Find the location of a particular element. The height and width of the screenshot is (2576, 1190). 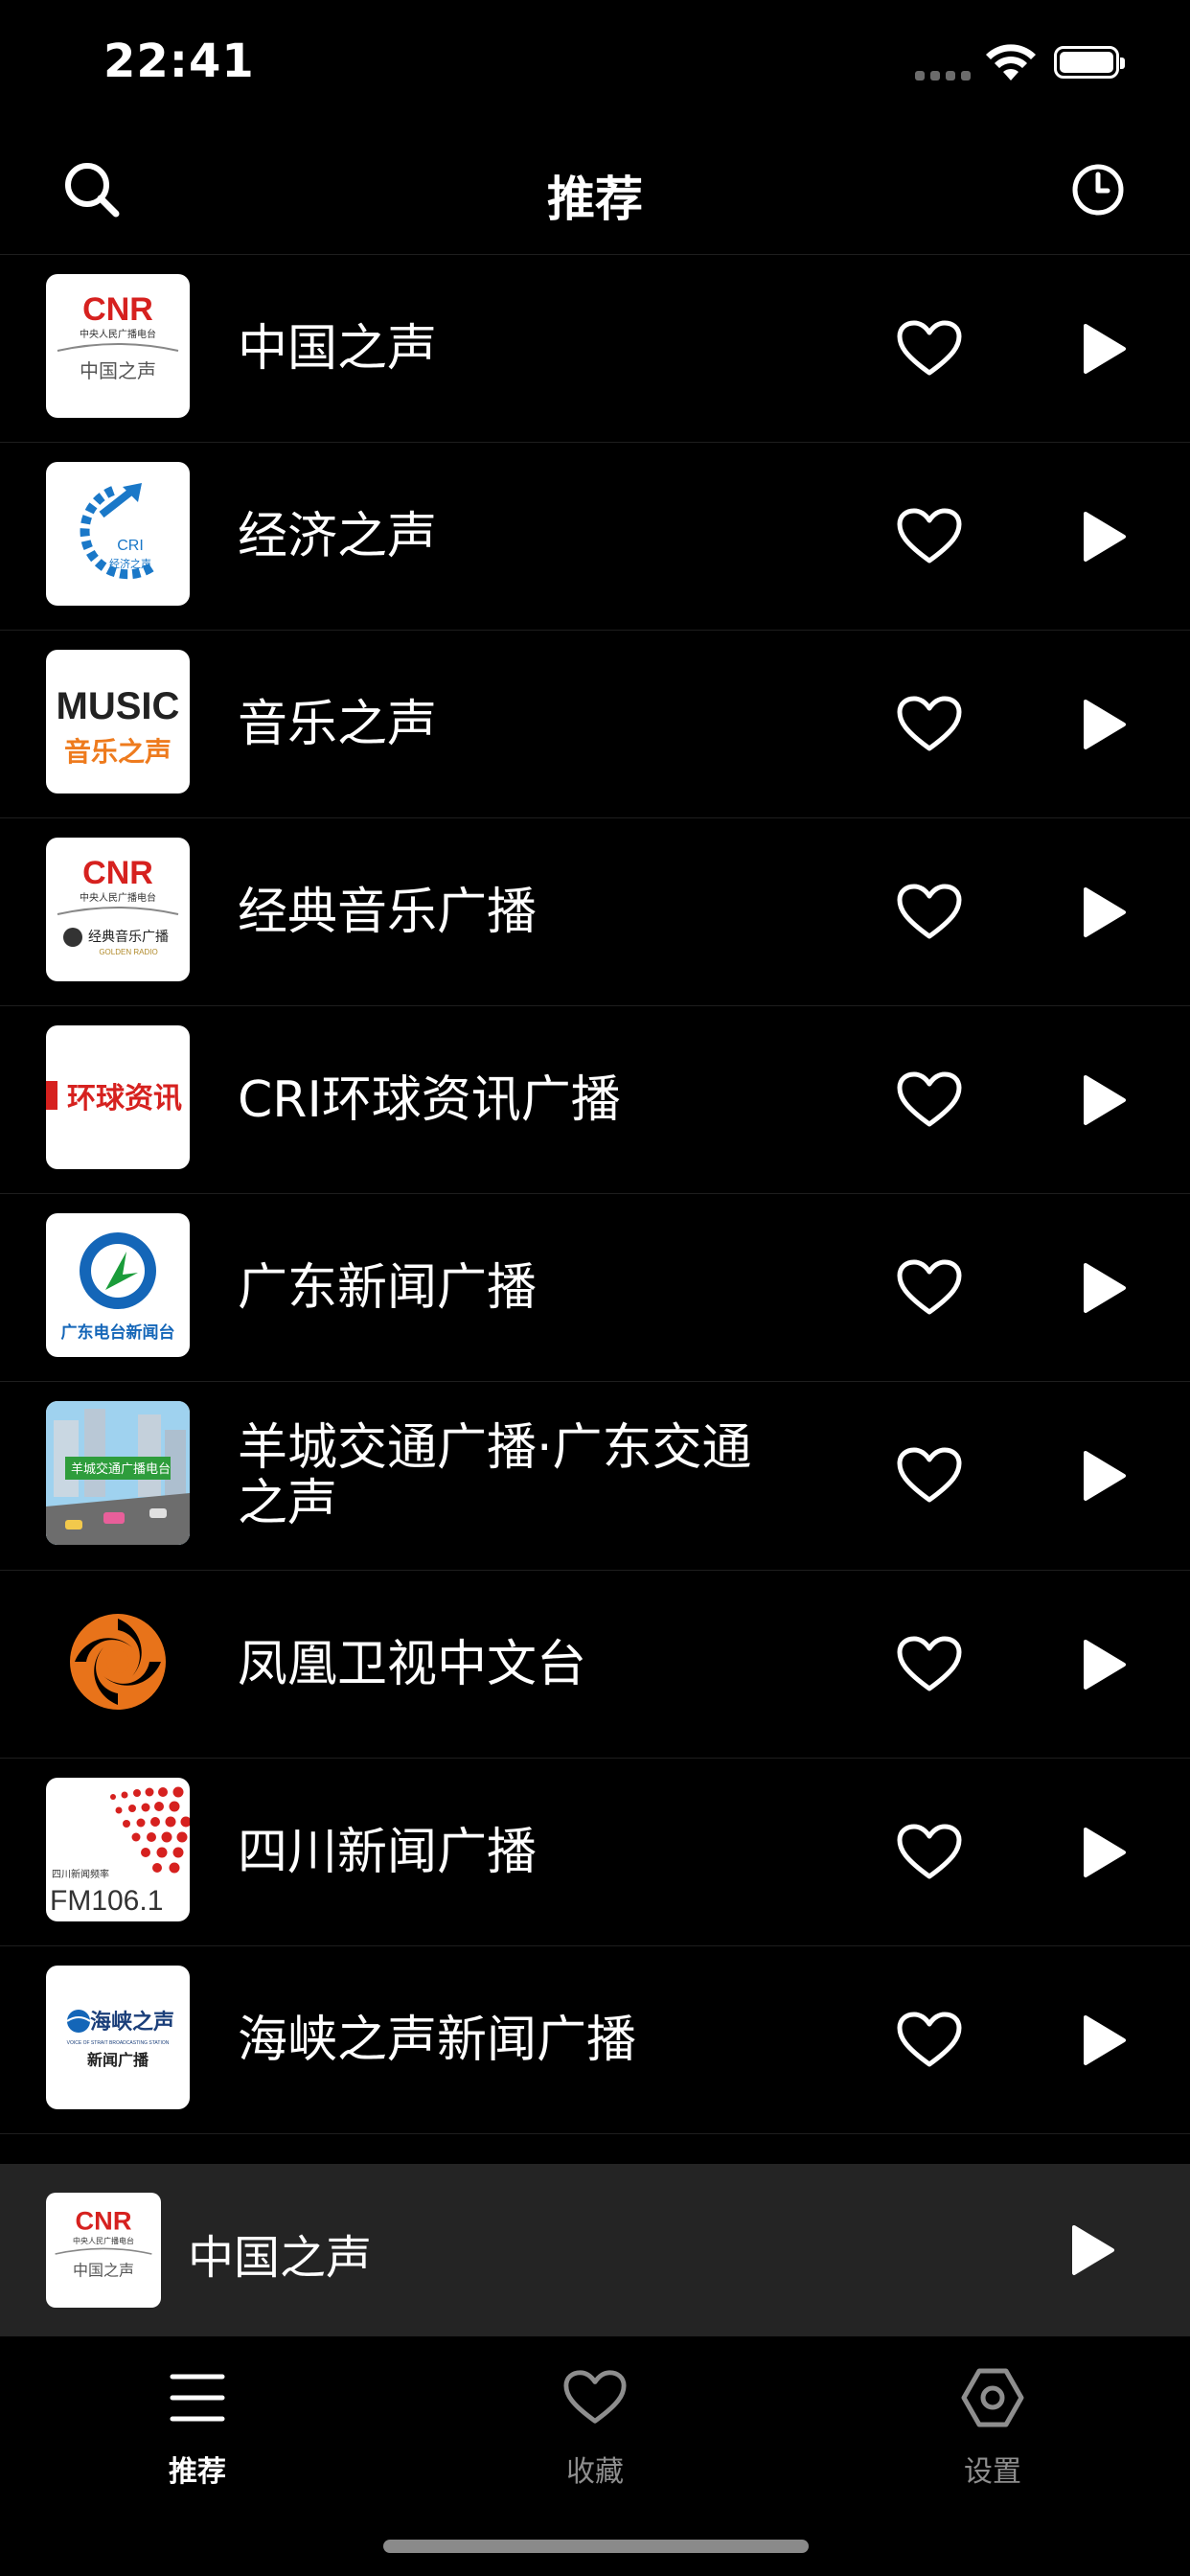

logo-text: 羊城交通广播电台 is located at coordinates (121, 1469).